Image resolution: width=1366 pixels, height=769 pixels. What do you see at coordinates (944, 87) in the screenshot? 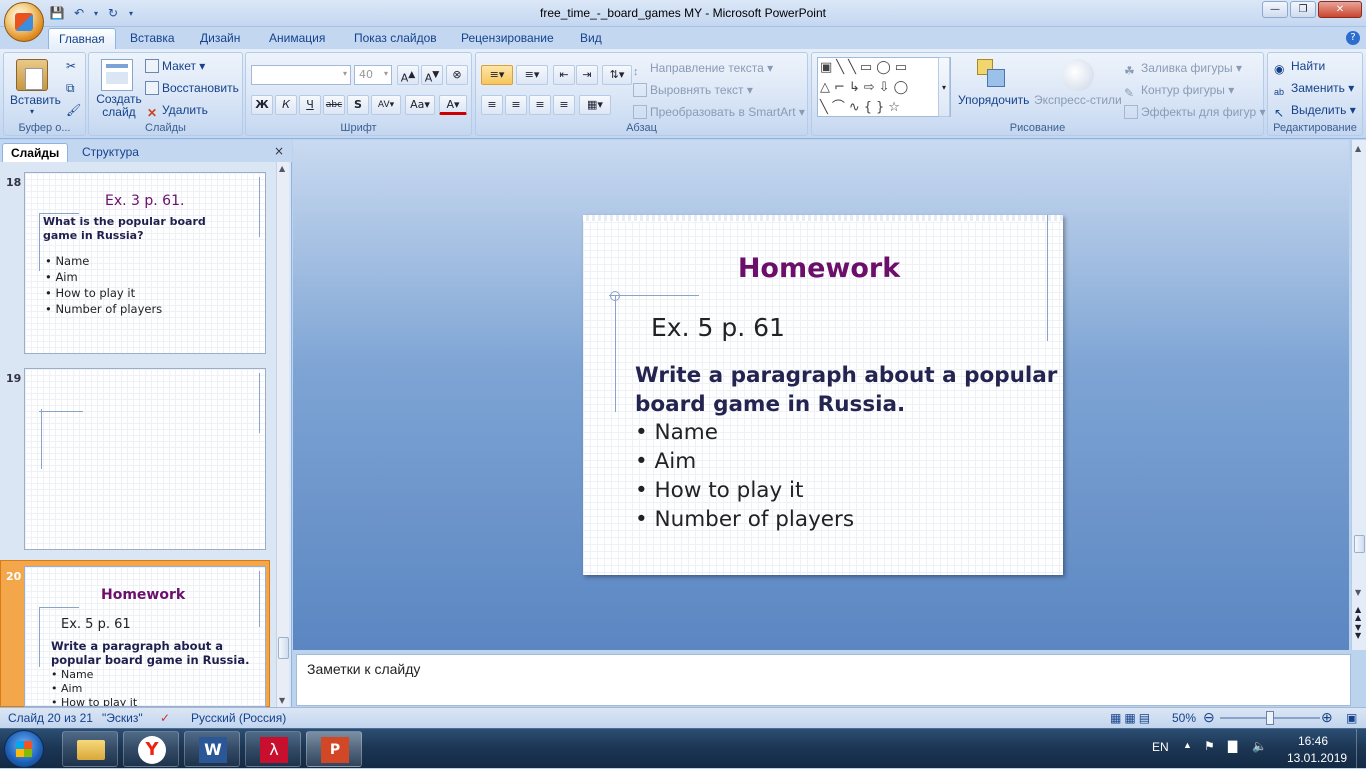
I see `shapes-scroll-icon: ▾` at bounding box center [944, 87].